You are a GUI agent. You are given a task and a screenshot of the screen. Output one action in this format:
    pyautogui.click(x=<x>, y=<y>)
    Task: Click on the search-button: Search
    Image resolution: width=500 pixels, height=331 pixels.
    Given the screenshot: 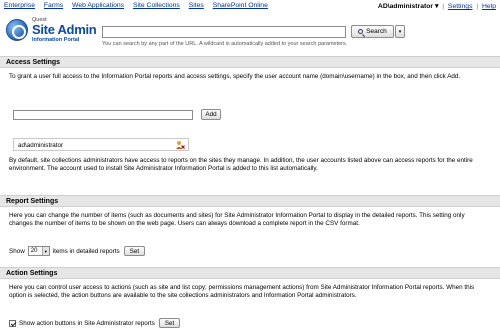 What is the action you would take?
    pyautogui.click(x=372, y=31)
    